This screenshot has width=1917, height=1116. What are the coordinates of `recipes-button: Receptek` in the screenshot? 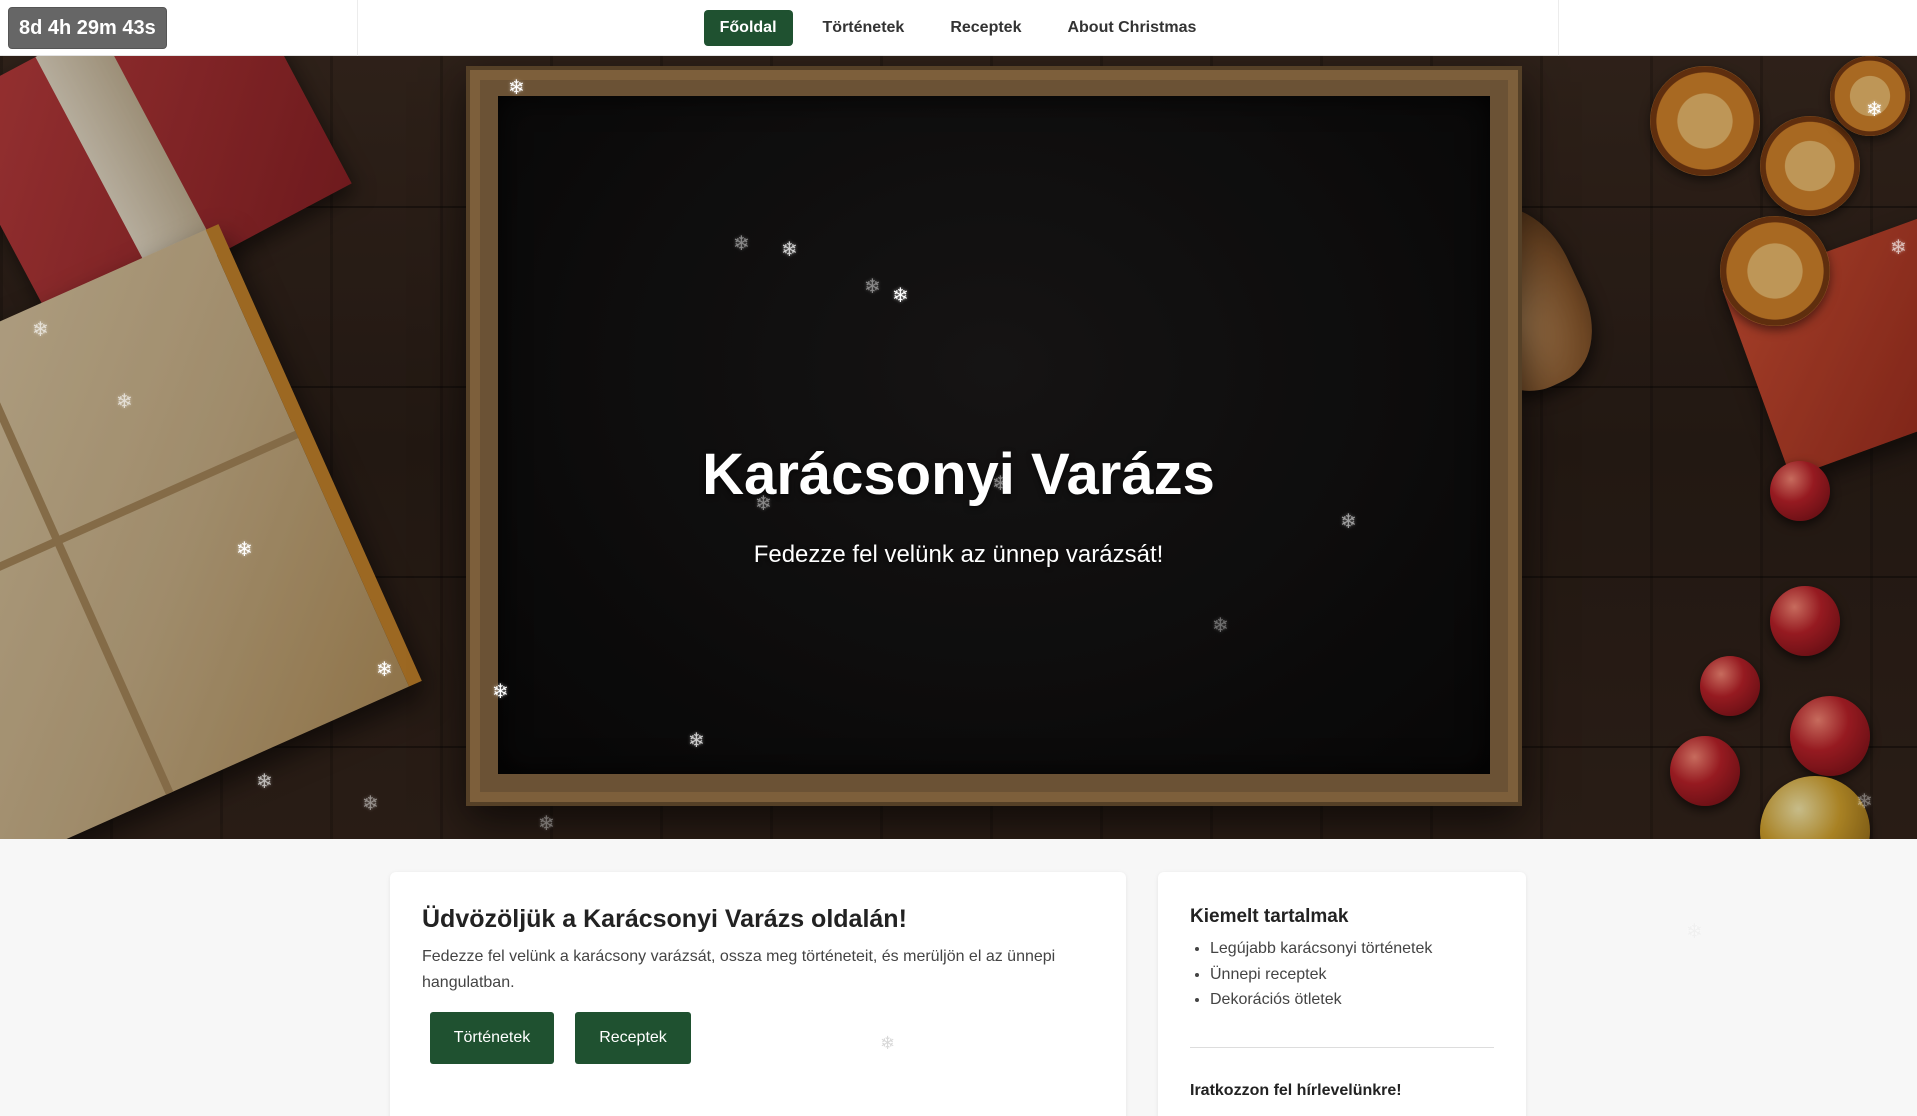 It's located at (633, 1038).